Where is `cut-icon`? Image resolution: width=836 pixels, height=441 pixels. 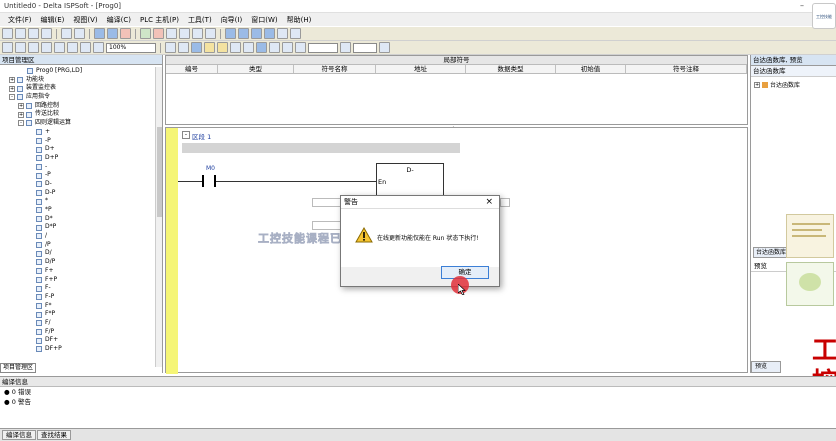 cut-icon is located at coordinates (7, 47).